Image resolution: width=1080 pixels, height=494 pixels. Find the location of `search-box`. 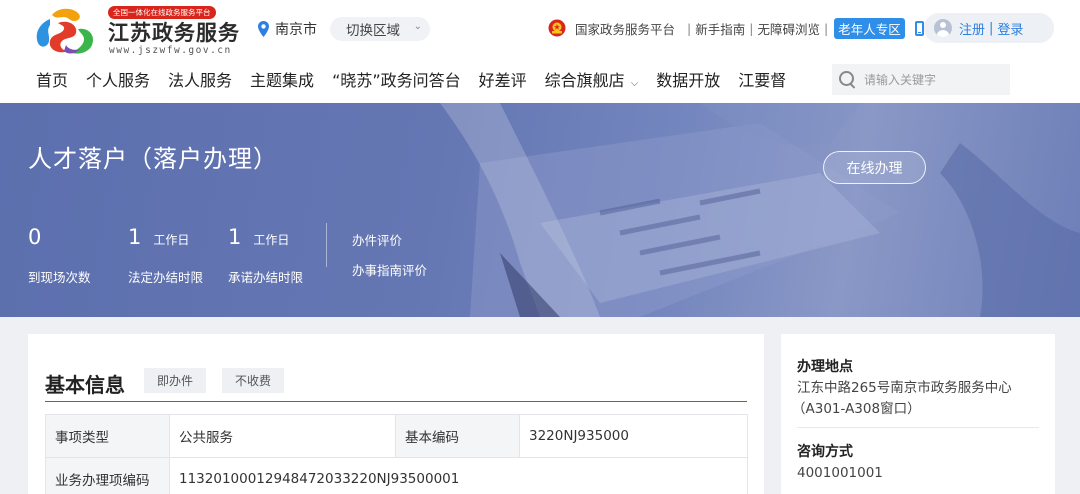

search-box is located at coordinates (921, 79).